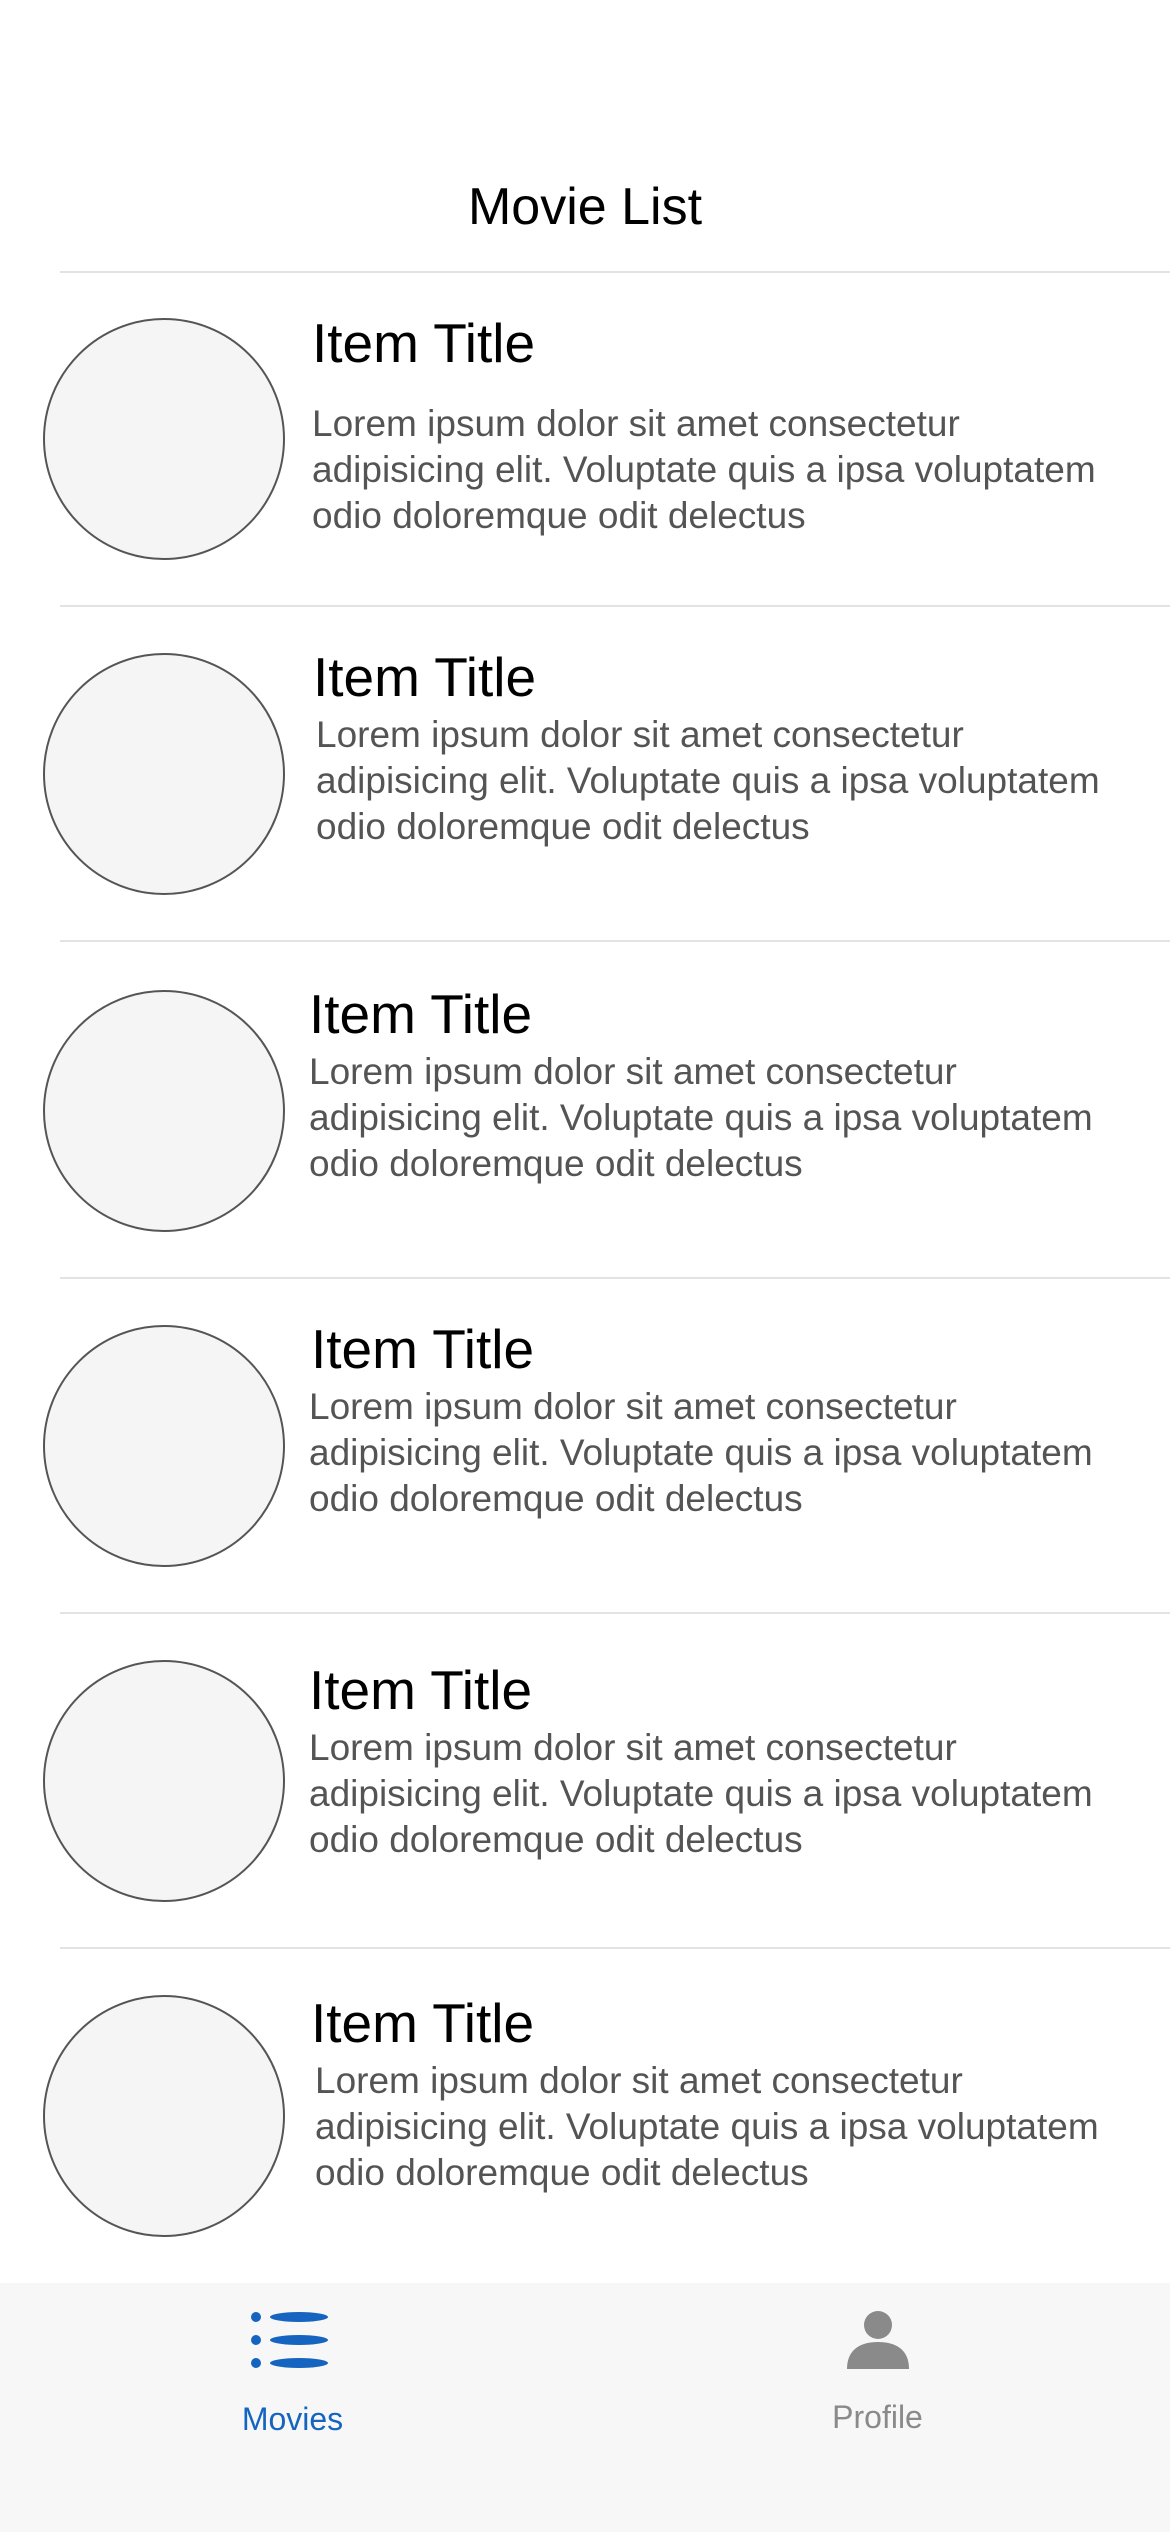  Describe the element at coordinates (292, 2383) in the screenshot. I see `tab-movies: Movies` at that location.